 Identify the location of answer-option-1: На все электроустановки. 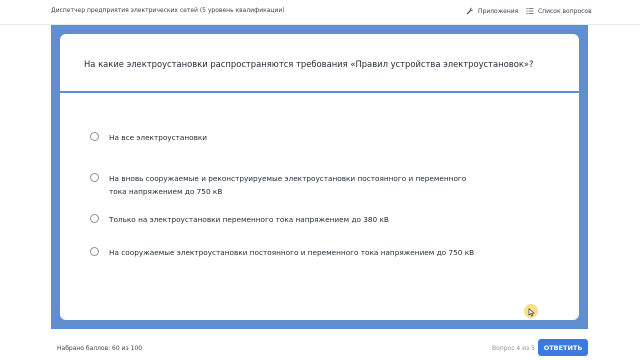
(148, 137).